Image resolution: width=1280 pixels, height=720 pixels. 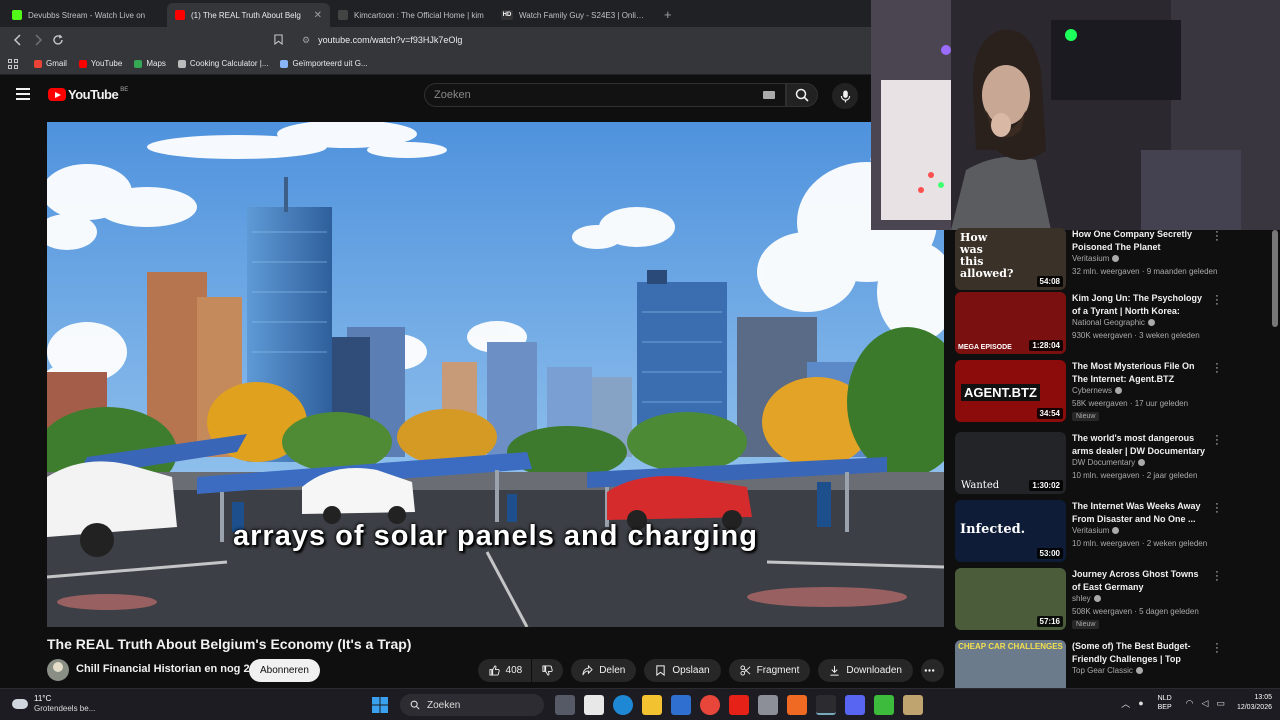 What do you see at coordinates (50, 63) in the screenshot?
I see `bookmark-item: Gmail` at bounding box center [50, 63].